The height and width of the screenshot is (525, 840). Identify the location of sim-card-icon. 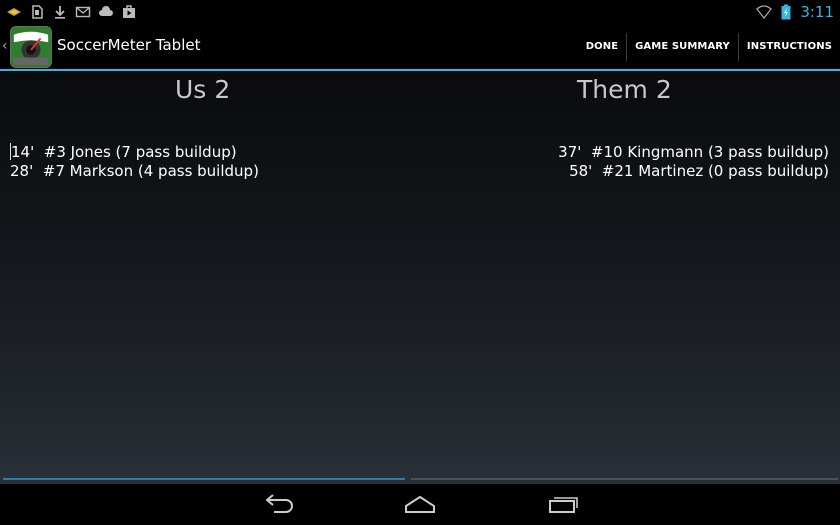
(37, 12).